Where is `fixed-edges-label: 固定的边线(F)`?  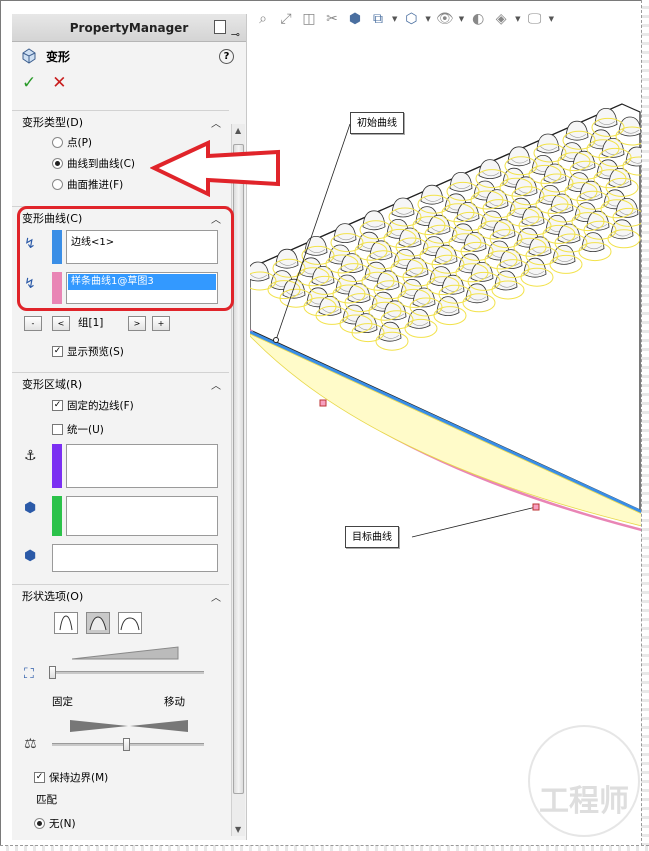 fixed-edges-label: 固定的边线(F) is located at coordinates (100, 406).